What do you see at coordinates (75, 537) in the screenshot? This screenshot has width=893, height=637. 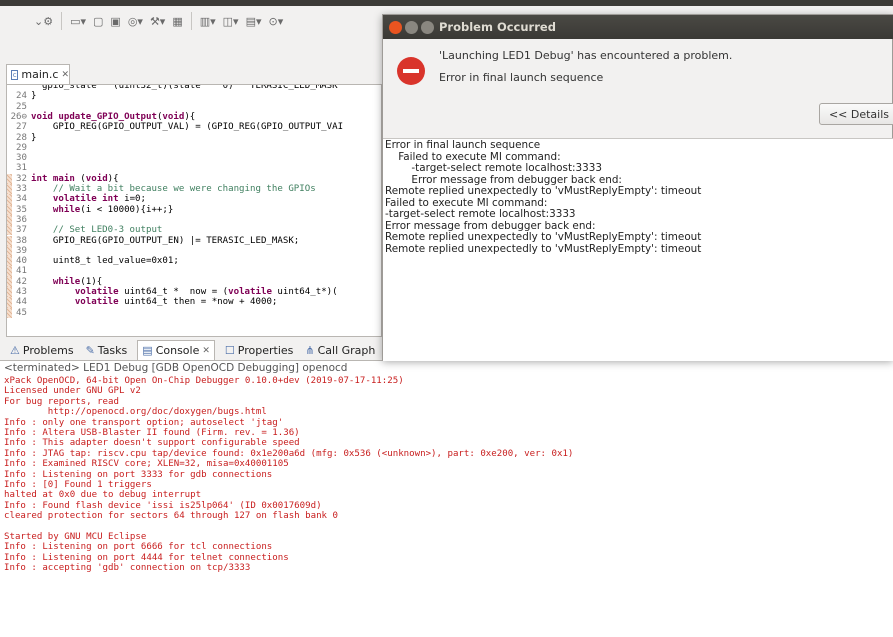 I see `console-line: Started by GNU MCU Eclipse` at bounding box center [75, 537].